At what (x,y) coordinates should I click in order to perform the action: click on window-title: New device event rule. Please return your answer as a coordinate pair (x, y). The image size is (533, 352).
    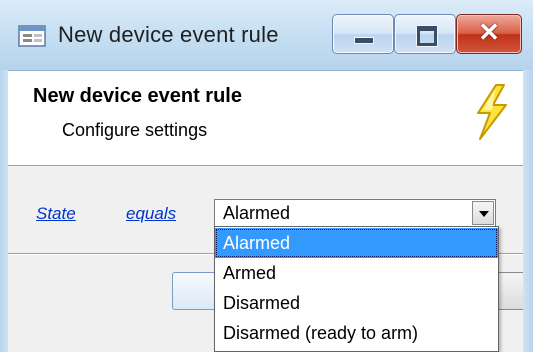
    Looking at the image, I should click on (168, 34).